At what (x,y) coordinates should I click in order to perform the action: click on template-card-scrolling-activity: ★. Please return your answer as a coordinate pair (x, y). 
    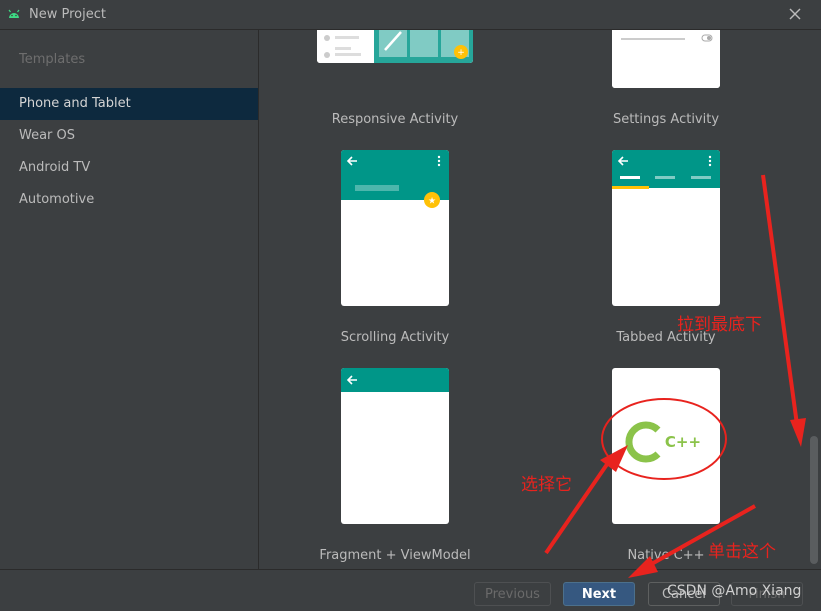
    Looking at the image, I should click on (395, 228).